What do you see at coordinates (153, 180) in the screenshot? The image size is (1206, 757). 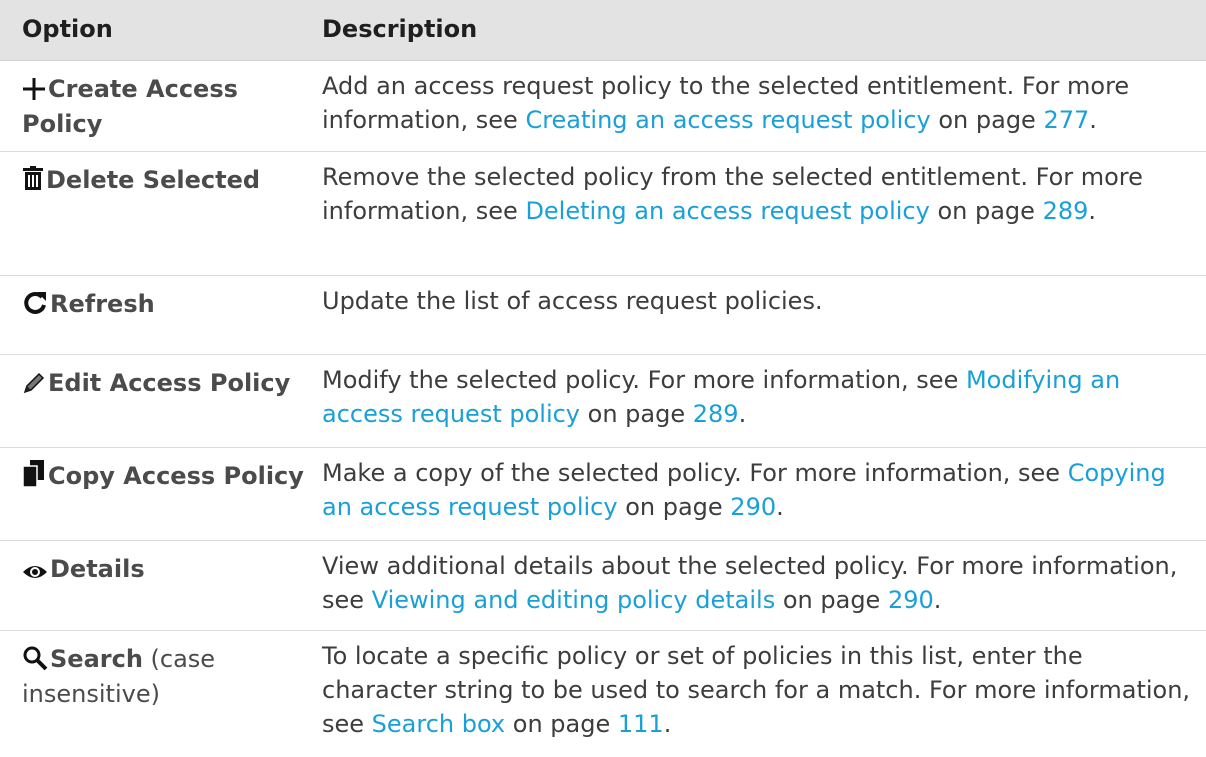 I see `option-label: Delete Selected` at bounding box center [153, 180].